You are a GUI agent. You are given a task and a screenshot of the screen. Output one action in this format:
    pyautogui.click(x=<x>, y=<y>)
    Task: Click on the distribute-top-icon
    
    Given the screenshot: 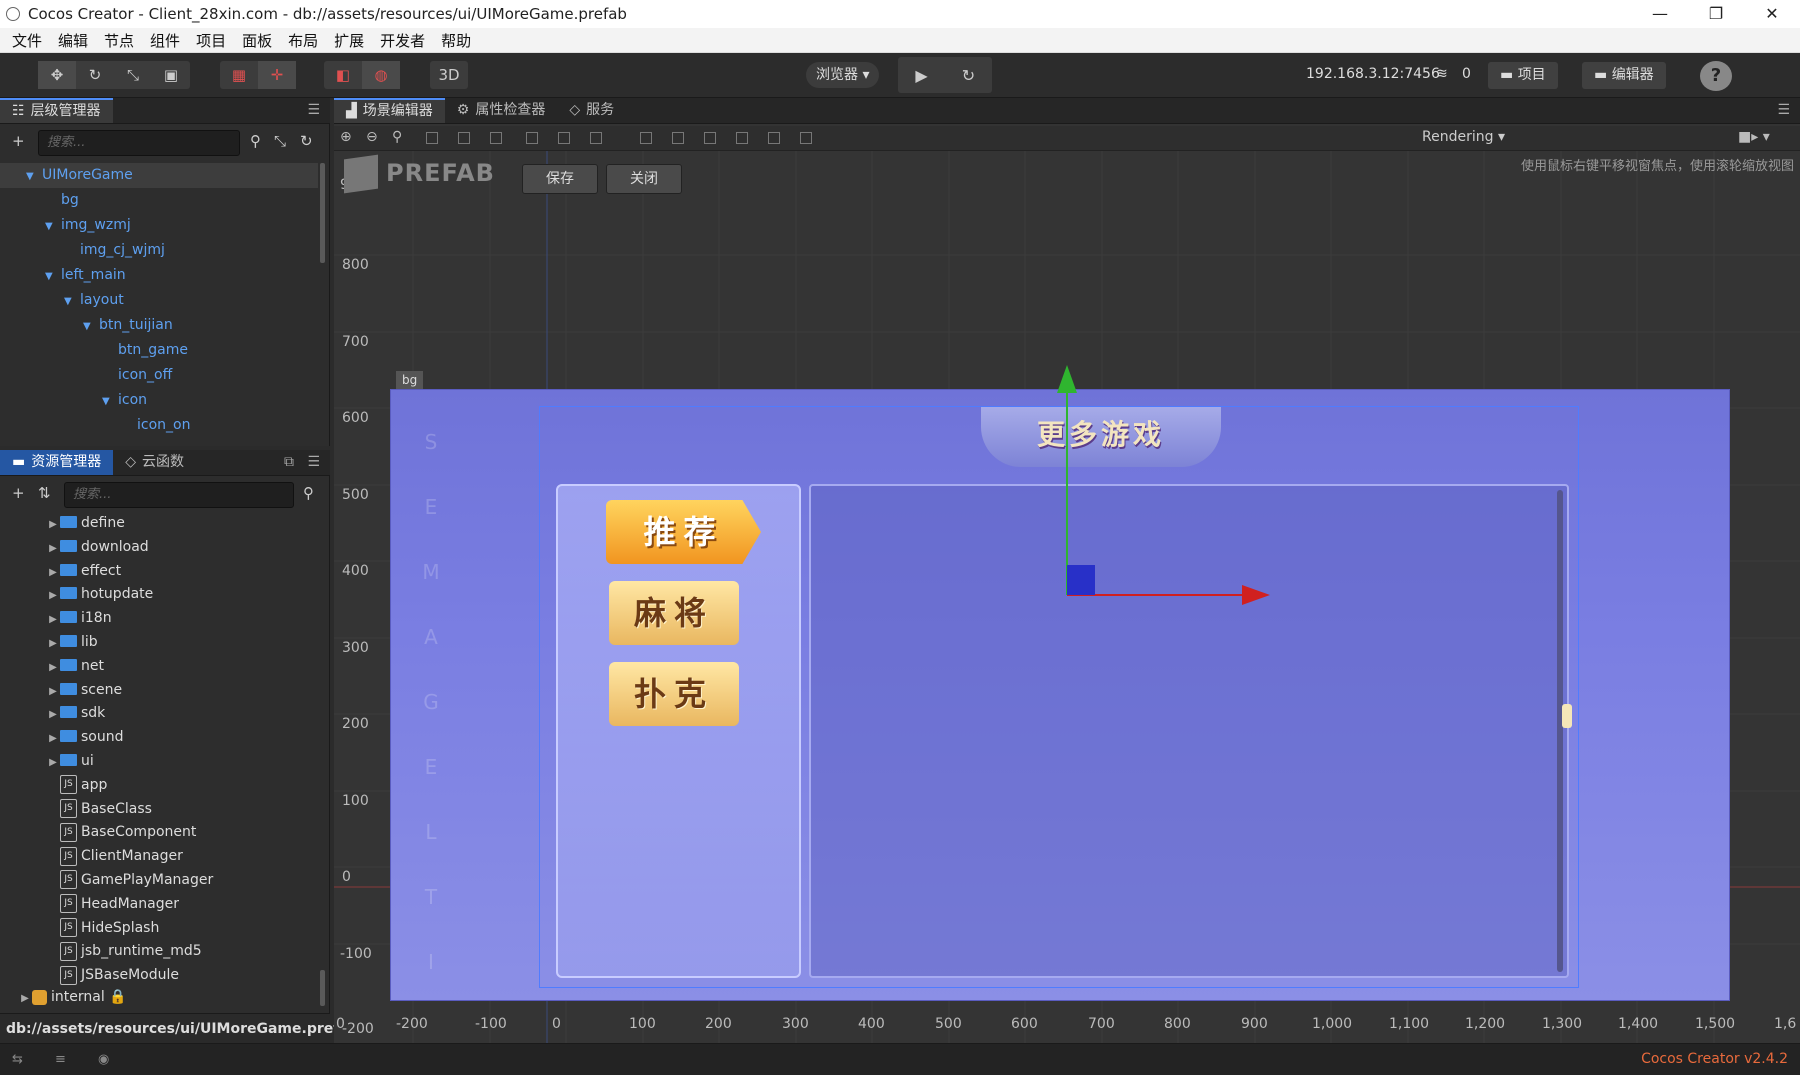 What is the action you would take?
    pyautogui.click(x=646, y=138)
    